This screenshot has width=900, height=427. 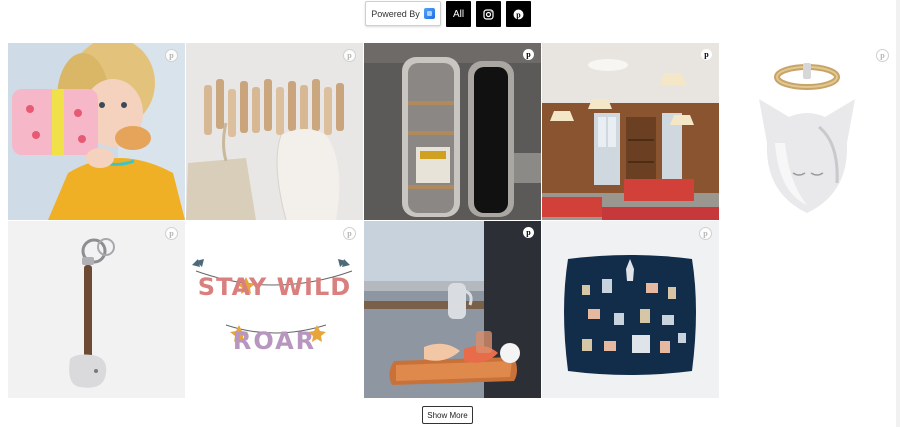 I want to click on powered-by-label: Powered By, so click(x=395, y=13).